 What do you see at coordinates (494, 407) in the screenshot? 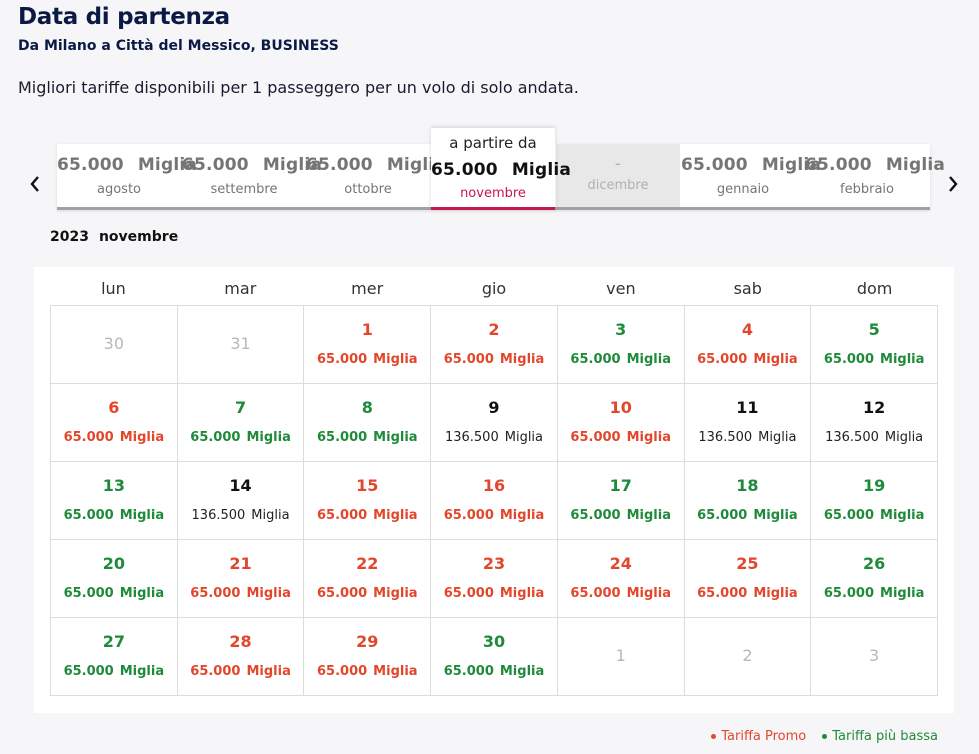
I see `day-number: 9` at bounding box center [494, 407].